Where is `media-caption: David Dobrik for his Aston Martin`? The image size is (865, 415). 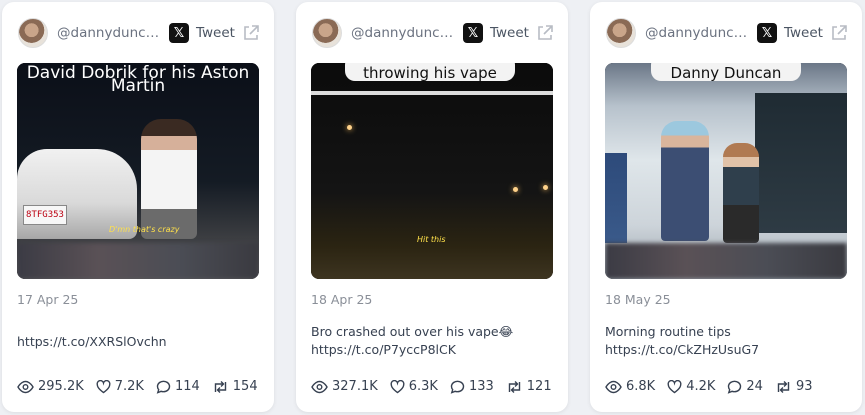 media-caption: David Dobrik for his Aston Martin is located at coordinates (138, 79).